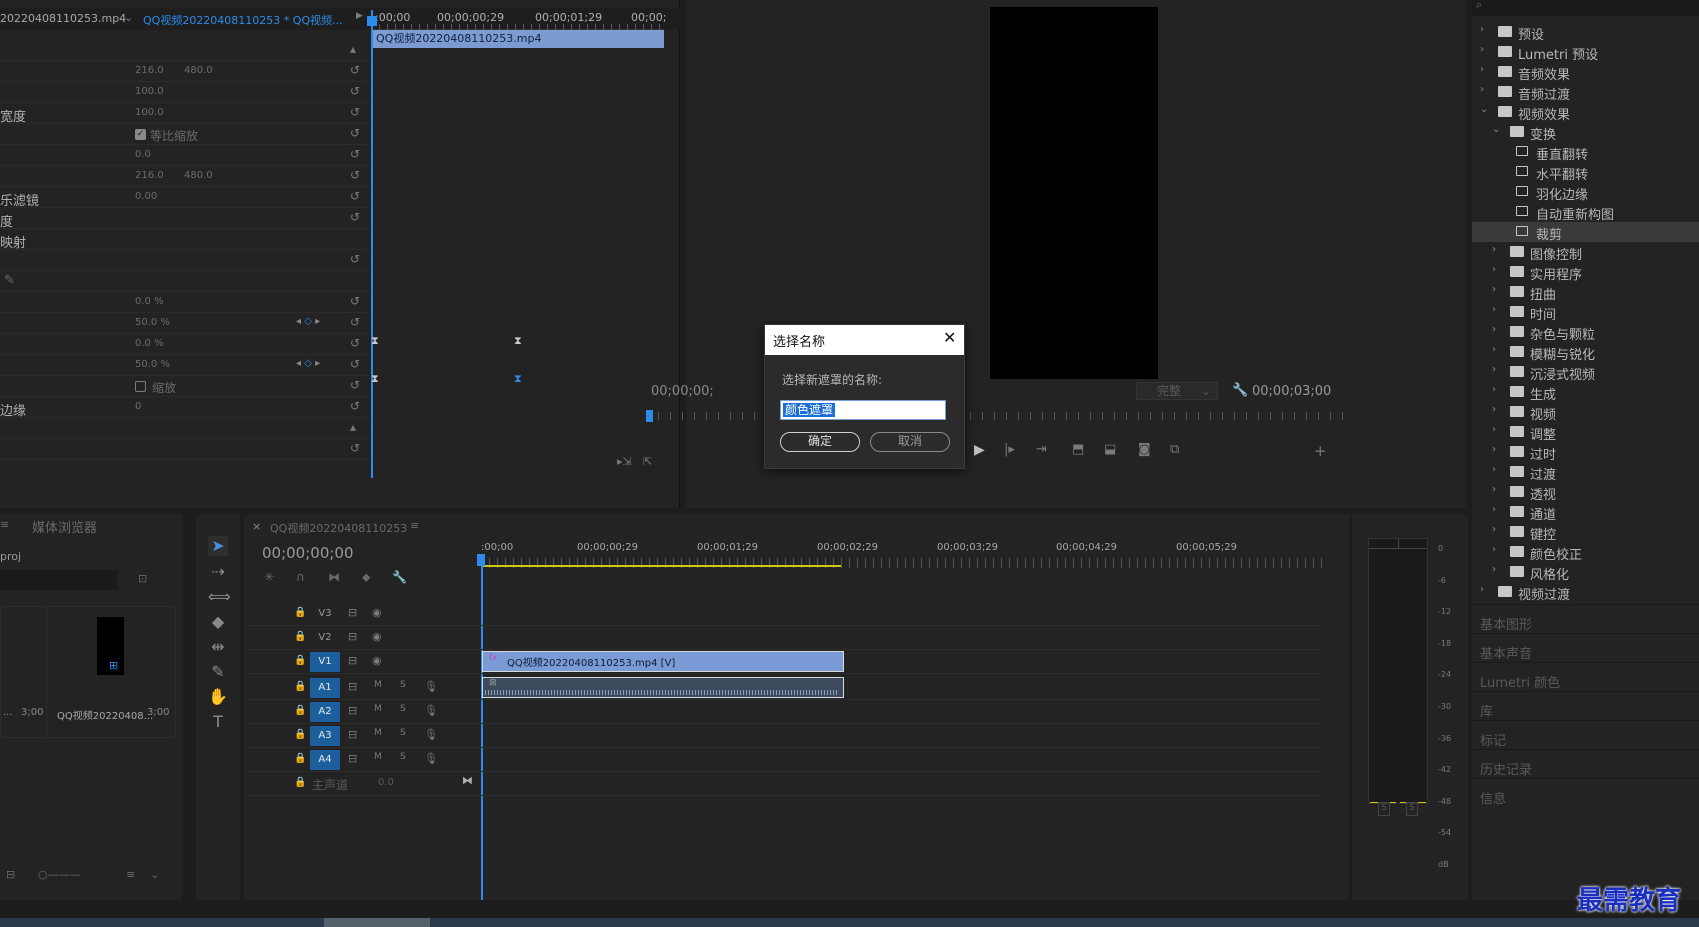 Image resolution: width=1699 pixels, height=927 pixels. What do you see at coordinates (1384, 809) in the screenshot?
I see `solo-left-button: S` at bounding box center [1384, 809].